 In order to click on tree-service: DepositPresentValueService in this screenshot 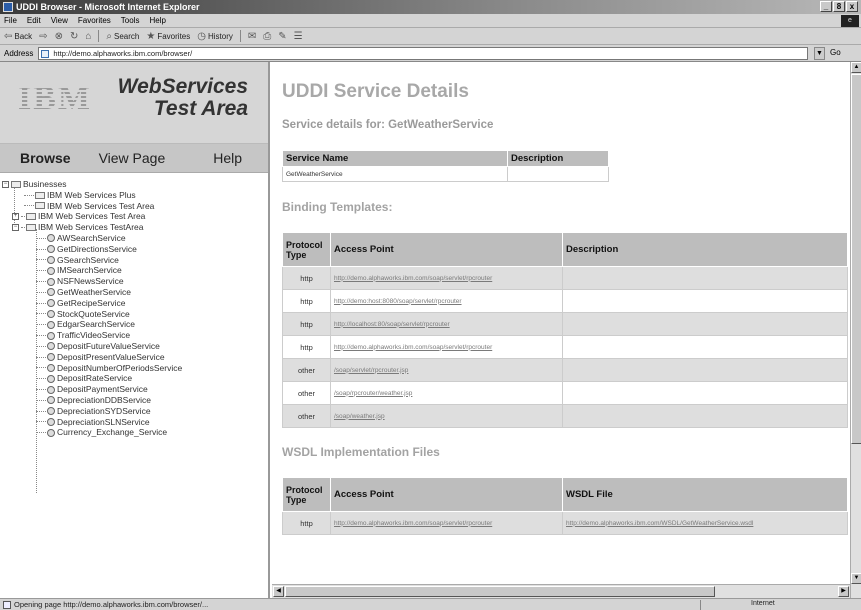, I will do `click(134, 357)`.